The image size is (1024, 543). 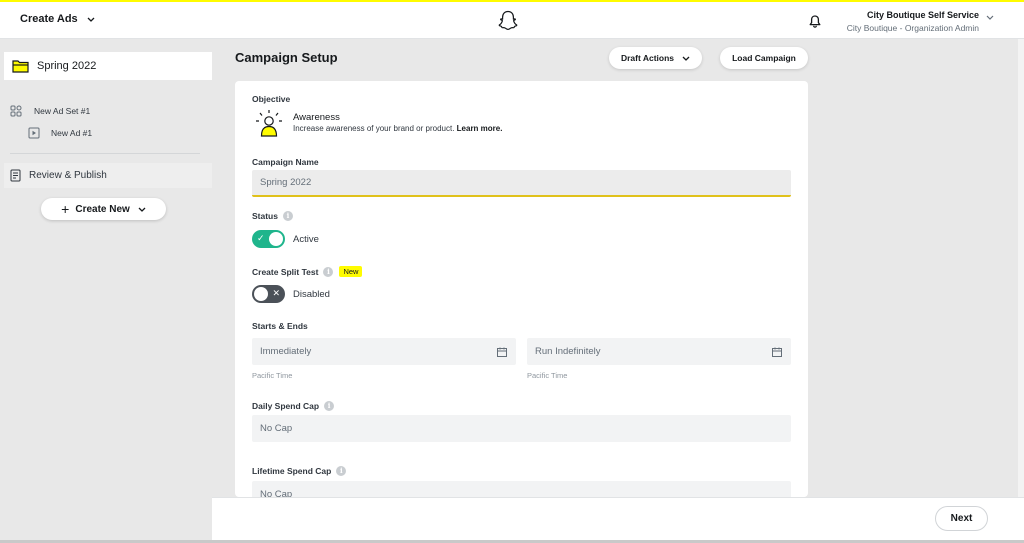 What do you see at coordinates (65, 209) in the screenshot?
I see `plus-icon: +` at bounding box center [65, 209].